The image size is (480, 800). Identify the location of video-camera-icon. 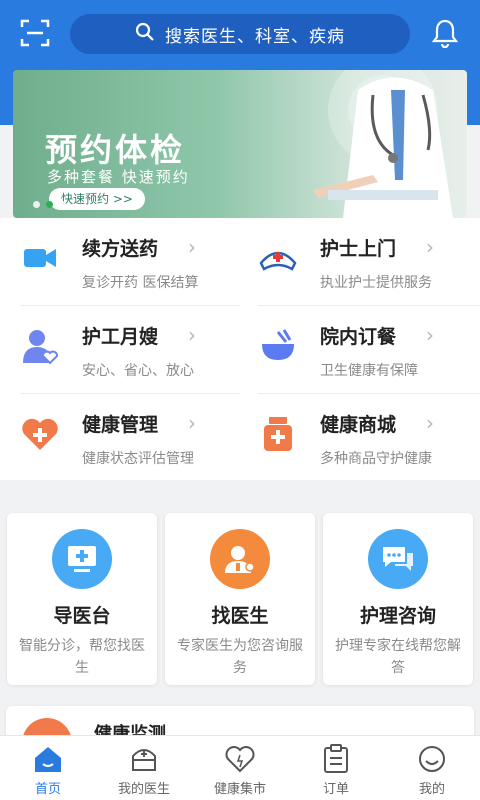
(40, 258).